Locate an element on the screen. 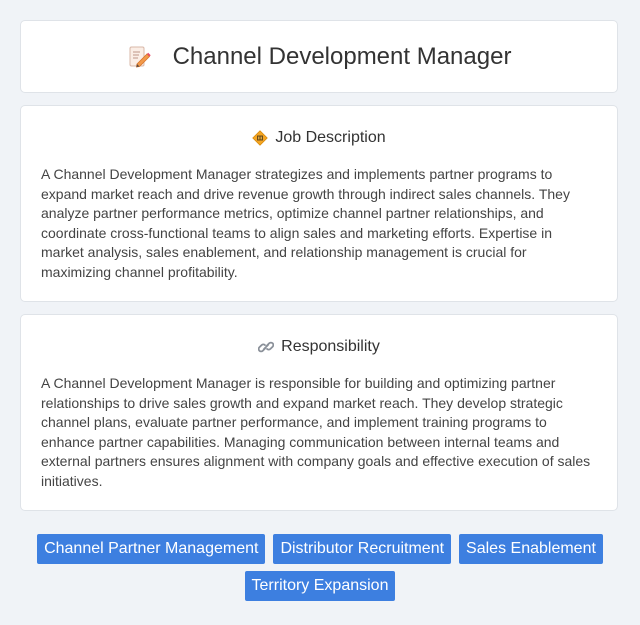 This screenshot has width=640, height=625. responsibility-heading: Responsibility is located at coordinates (319, 347).